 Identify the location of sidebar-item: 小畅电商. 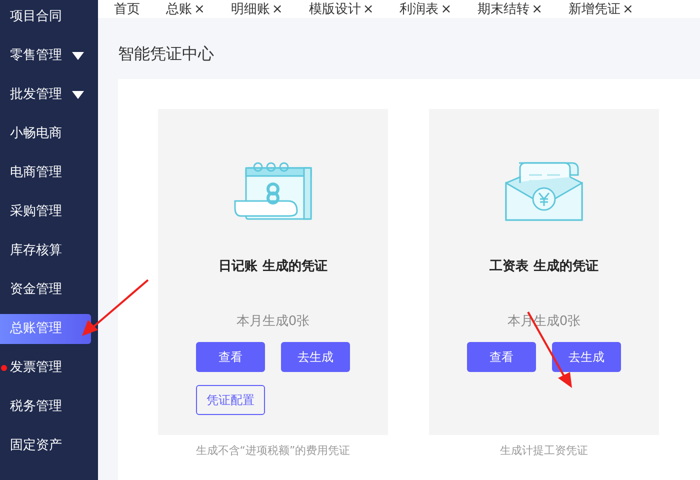
(49, 134).